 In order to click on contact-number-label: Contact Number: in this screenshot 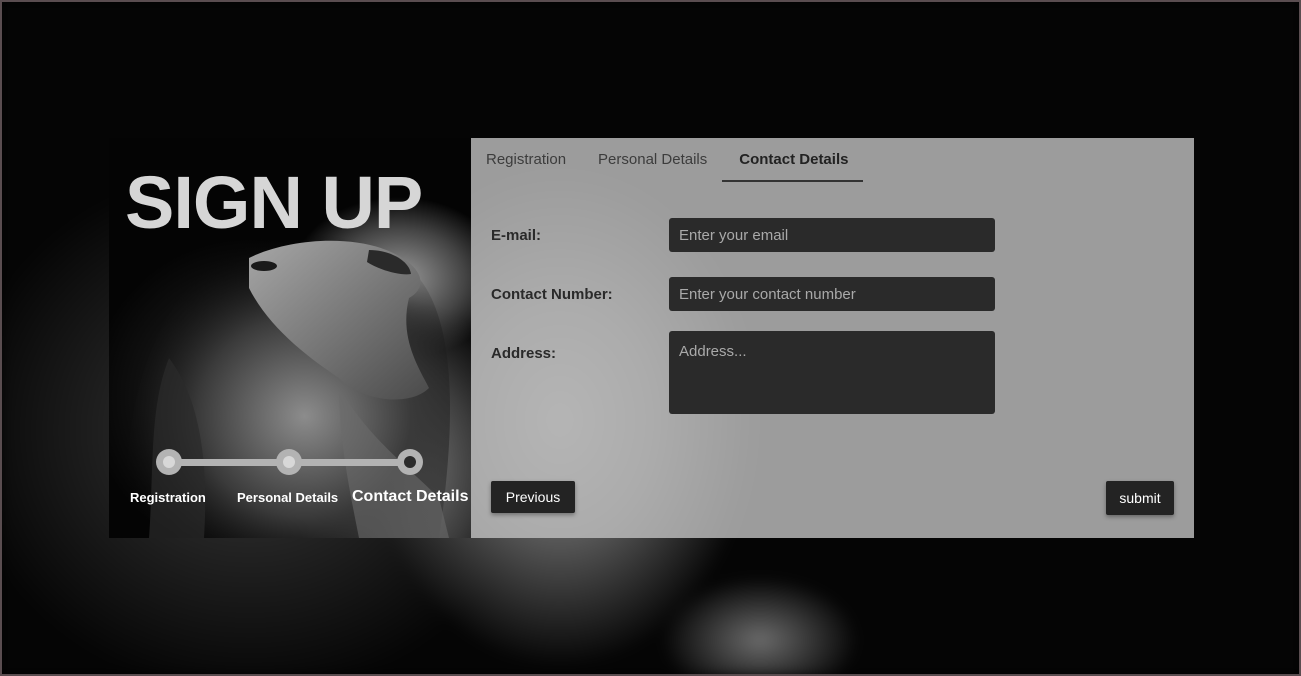, I will do `click(552, 294)`.